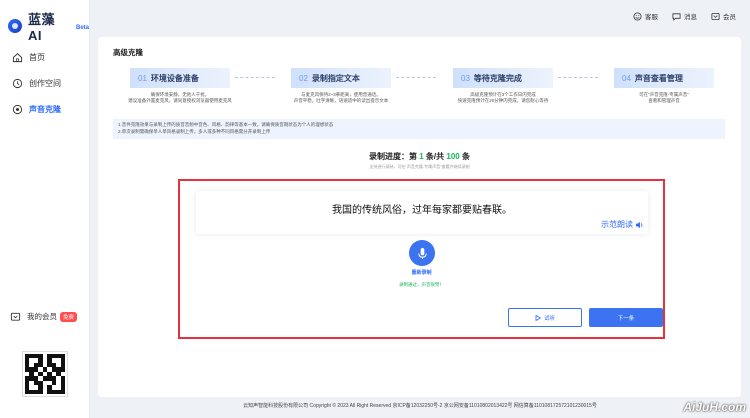  I want to click on step-description: 确保环境安静，无他人干扰。 建议准备外置麦克风，请同意授权浏览器使用麦克风, so click(180, 97).